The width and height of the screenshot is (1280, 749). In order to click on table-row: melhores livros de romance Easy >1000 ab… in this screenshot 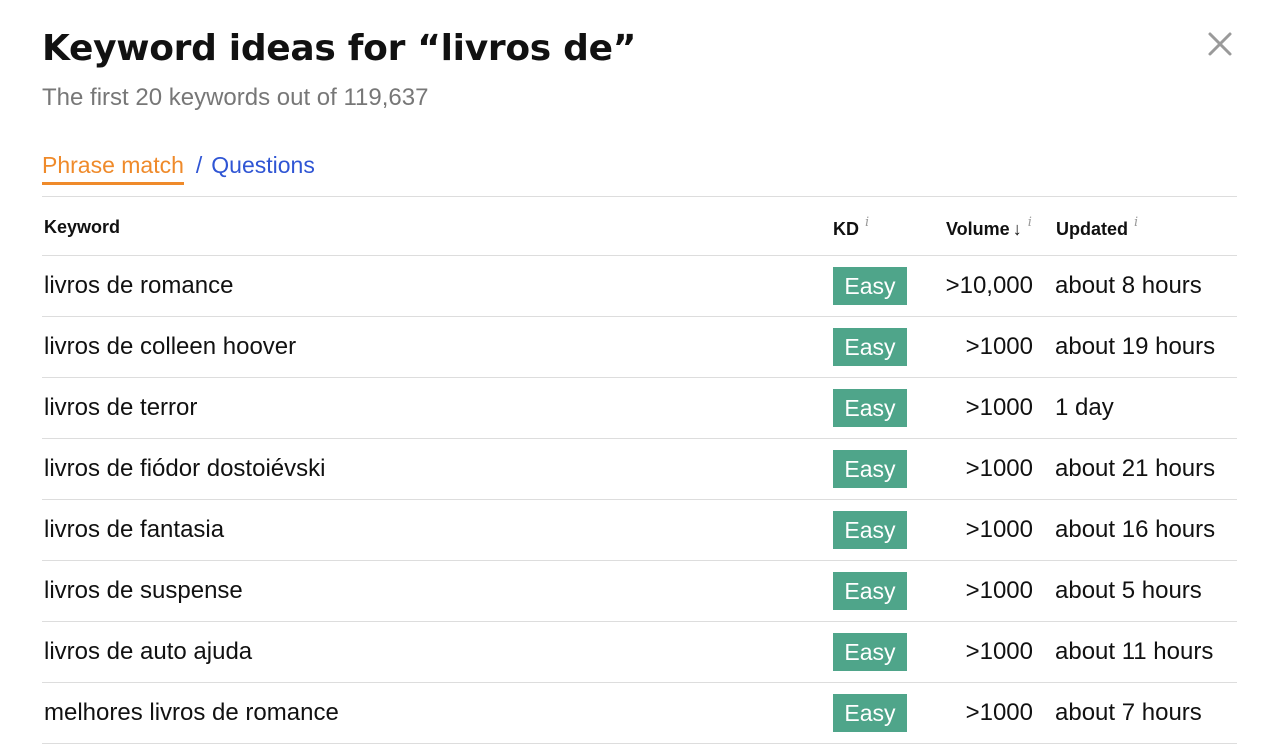, I will do `click(639, 713)`.